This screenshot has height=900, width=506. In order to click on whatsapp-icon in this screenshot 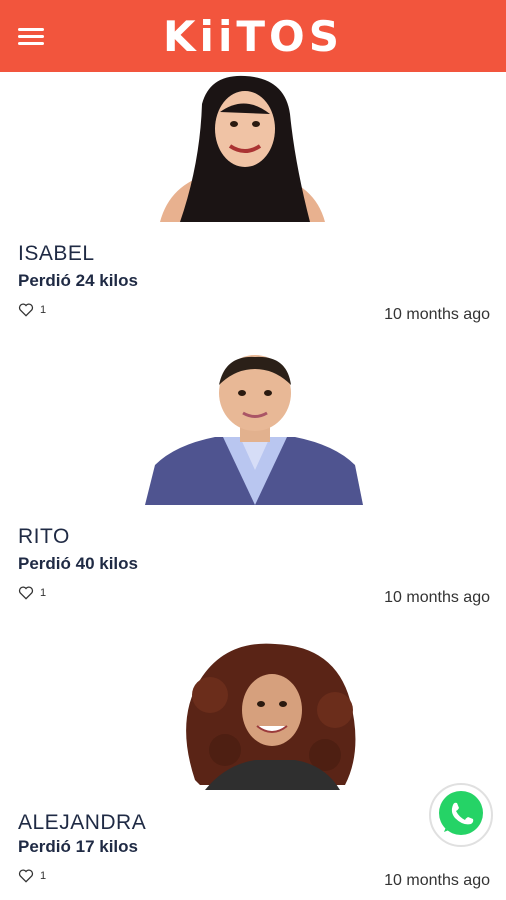, I will do `click(461, 815)`.